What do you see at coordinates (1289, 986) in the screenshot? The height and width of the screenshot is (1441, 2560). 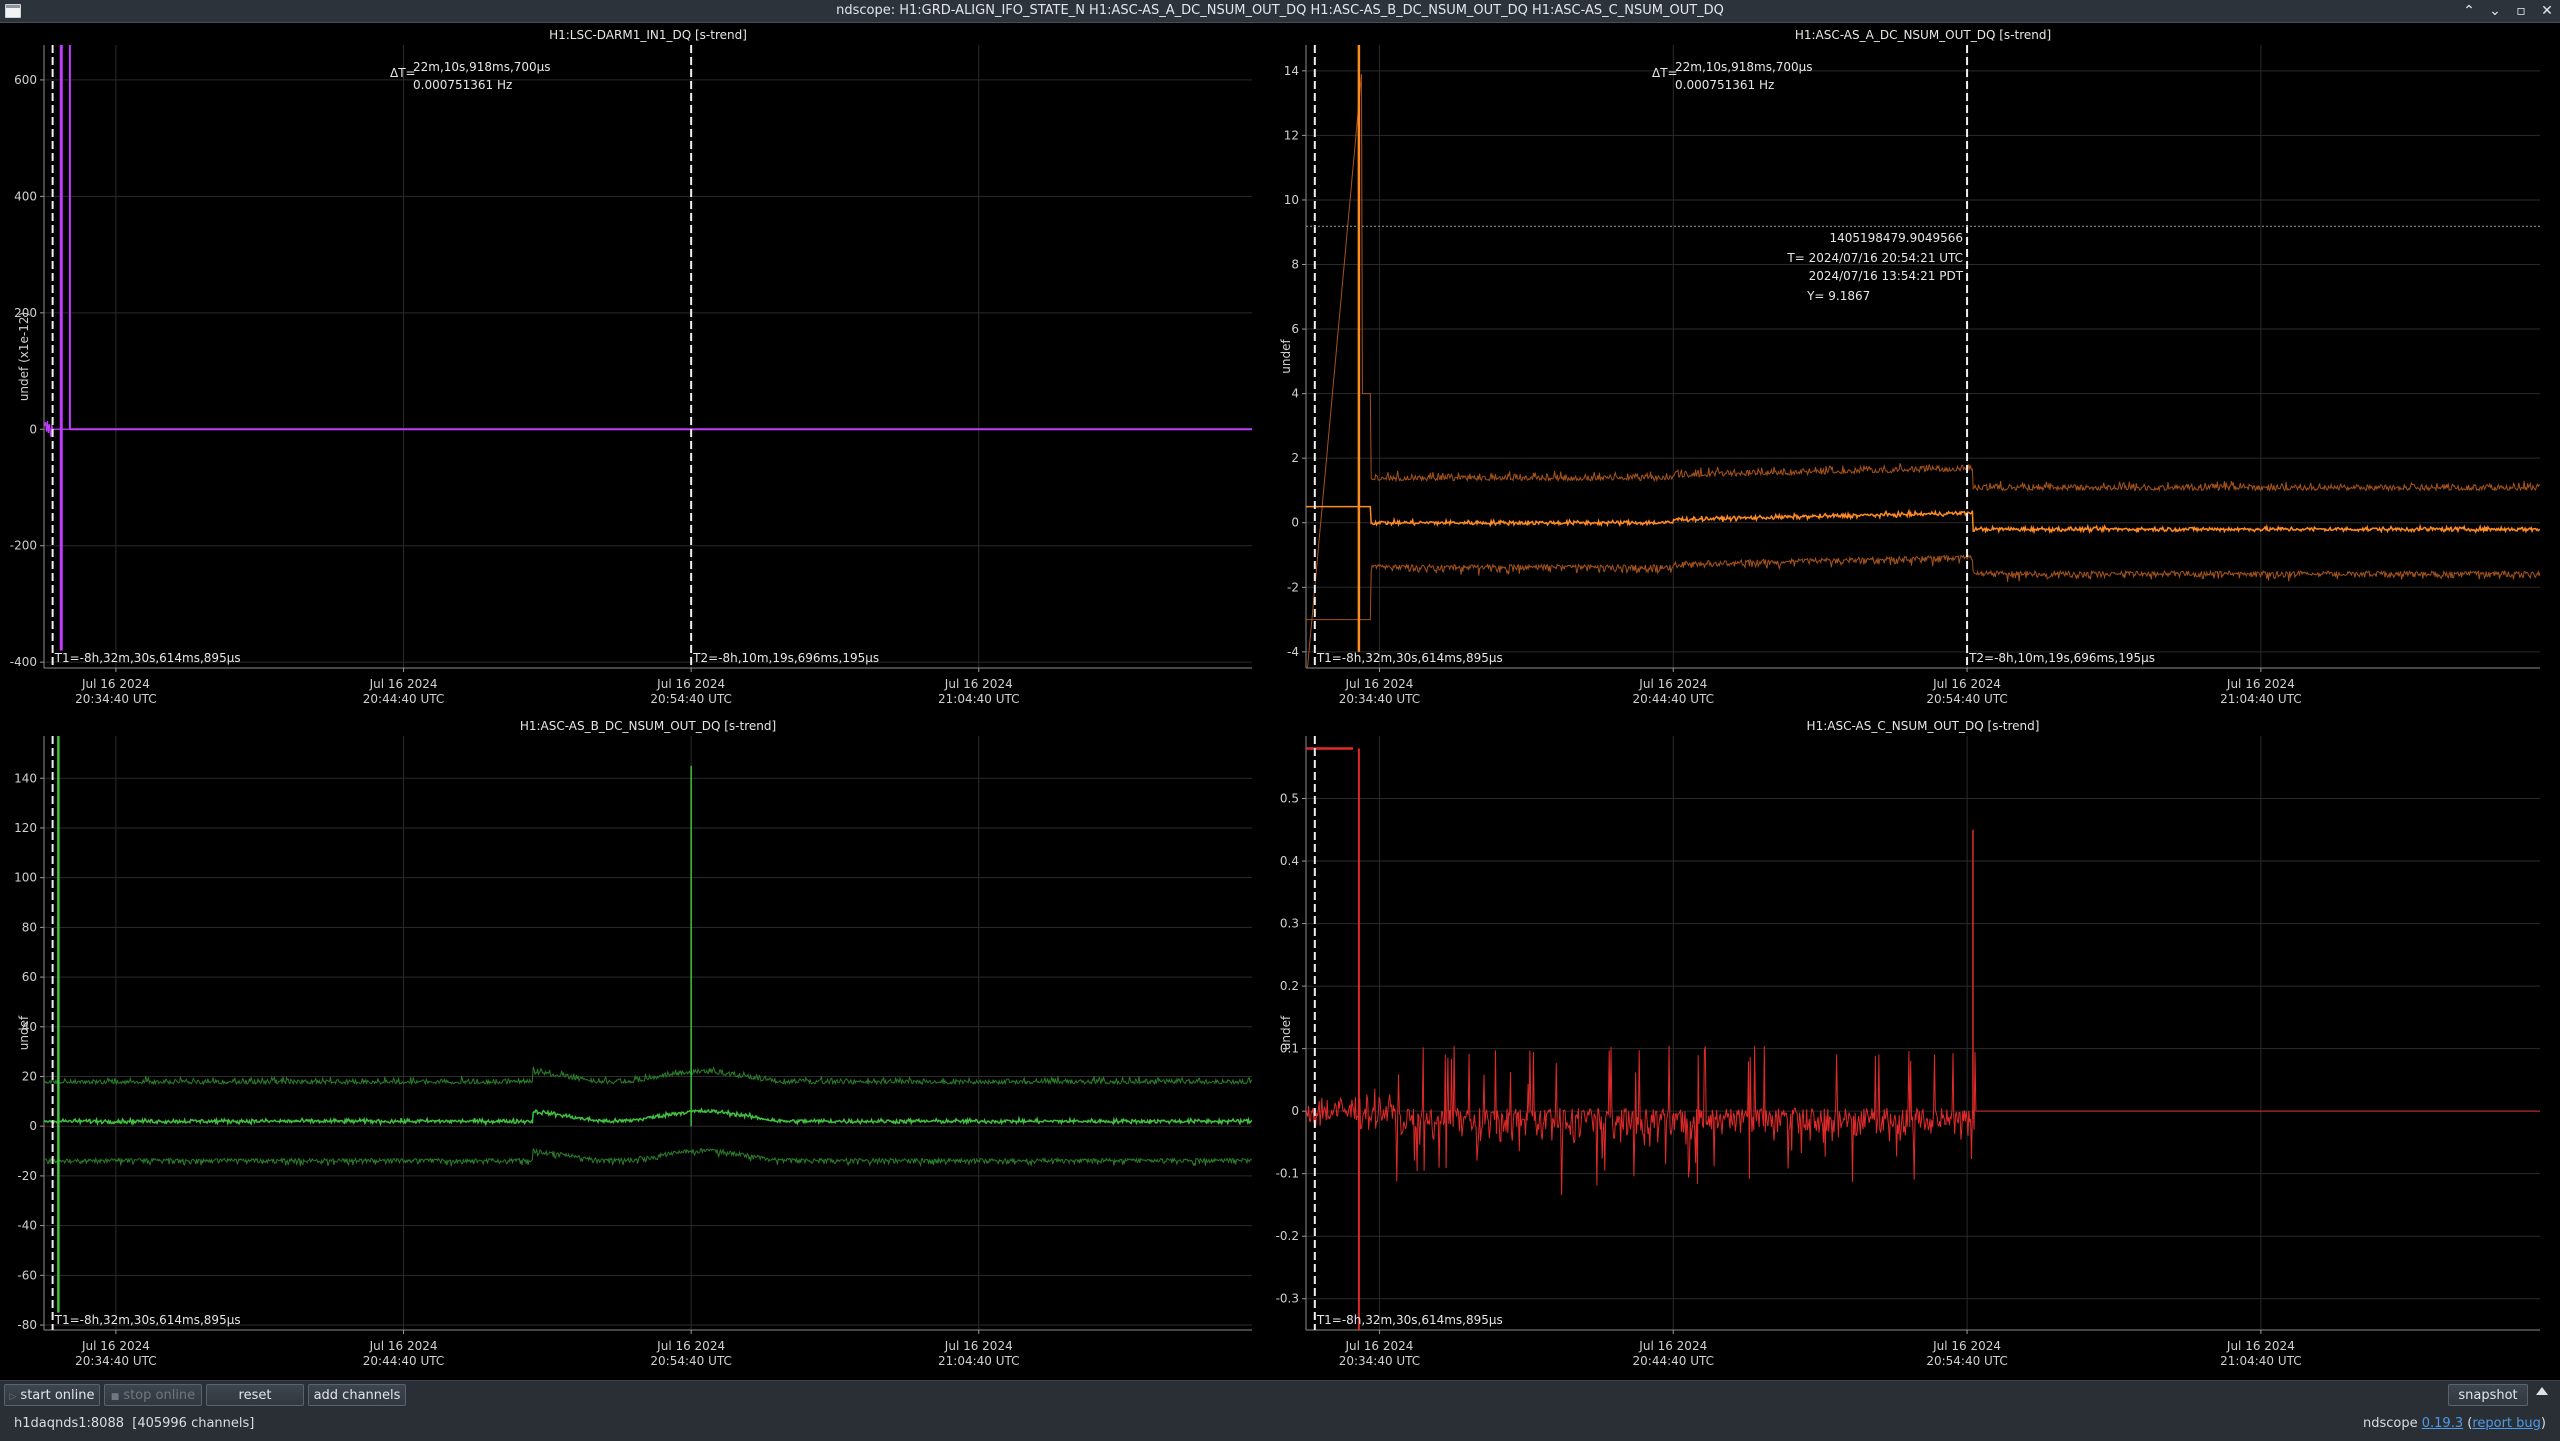 I see `y-tick-label: 0.2` at bounding box center [1289, 986].